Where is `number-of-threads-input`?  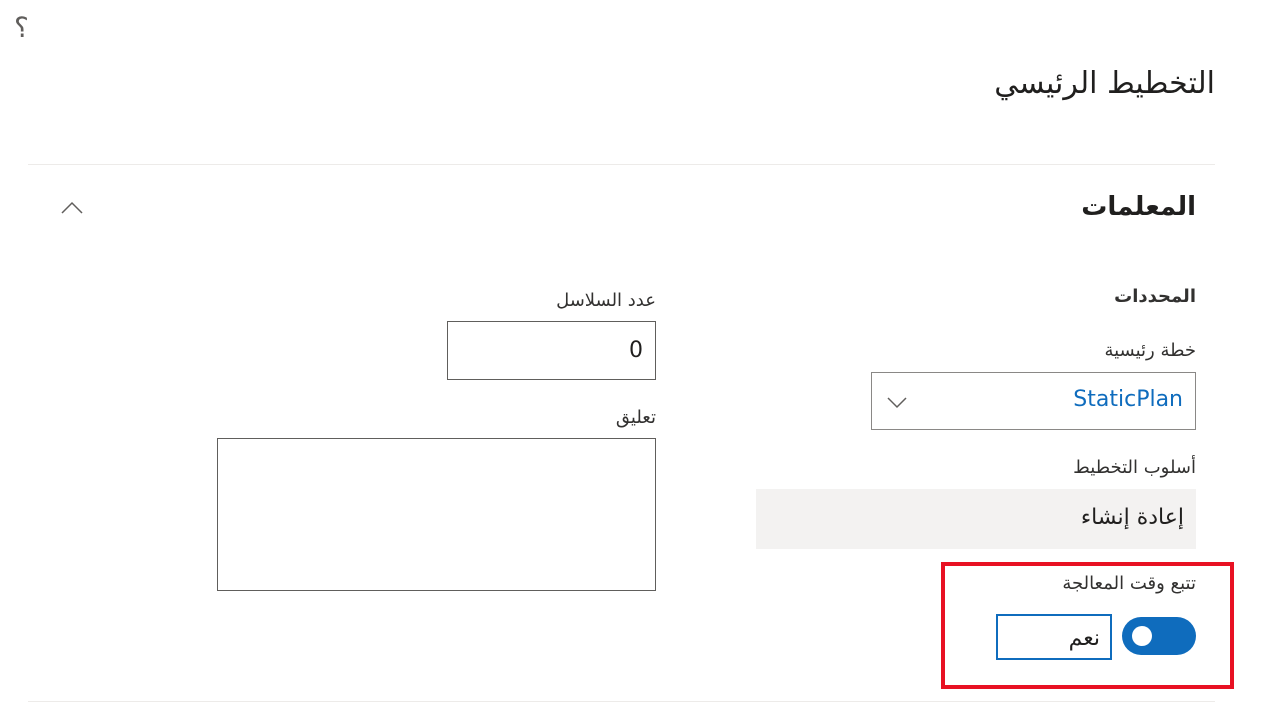 number-of-threads-input is located at coordinates (551, 350).